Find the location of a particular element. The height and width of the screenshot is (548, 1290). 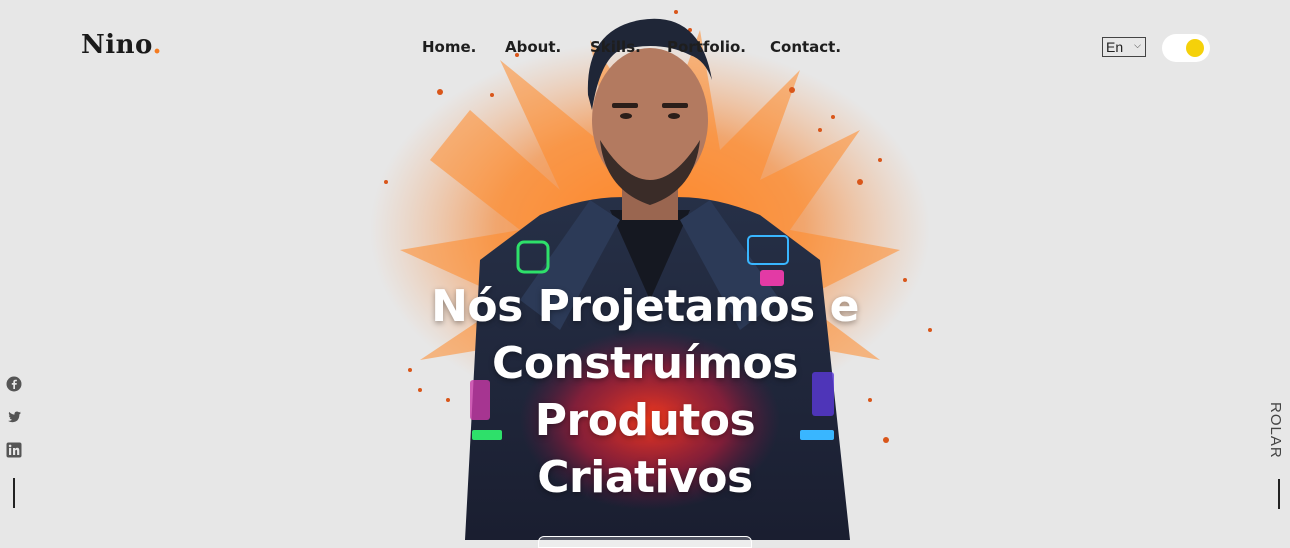

language-selected: En is located at coordinates (1115, 47).